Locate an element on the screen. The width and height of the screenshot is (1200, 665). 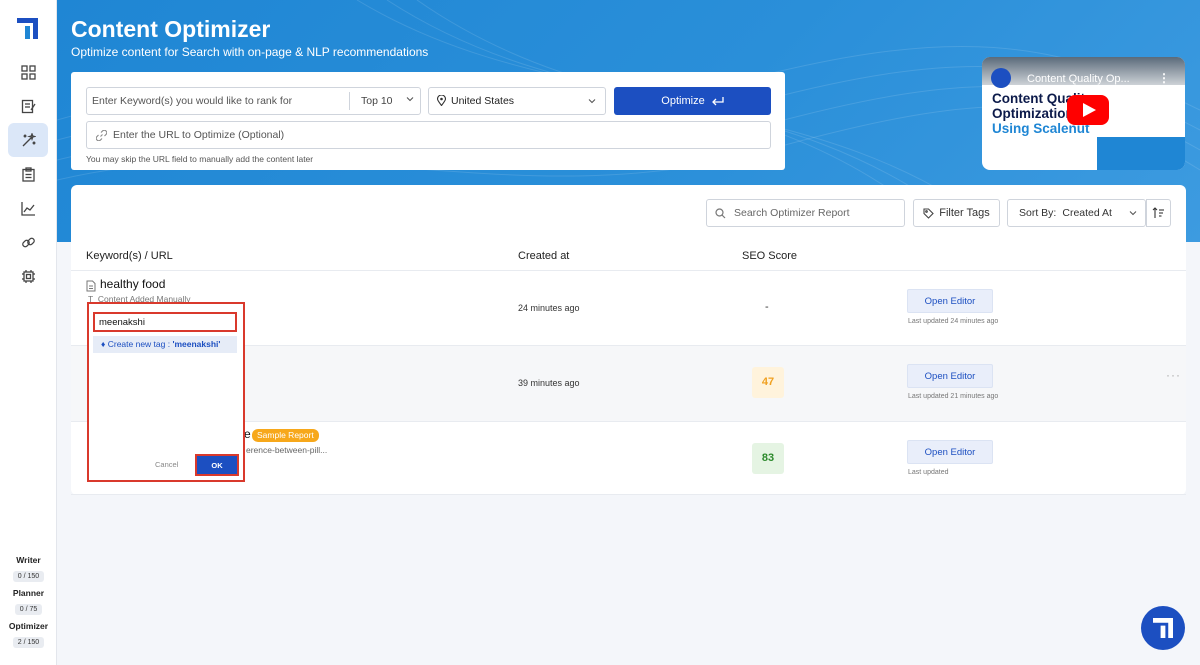
location-pin-icon is located at coordinates (441, 100).